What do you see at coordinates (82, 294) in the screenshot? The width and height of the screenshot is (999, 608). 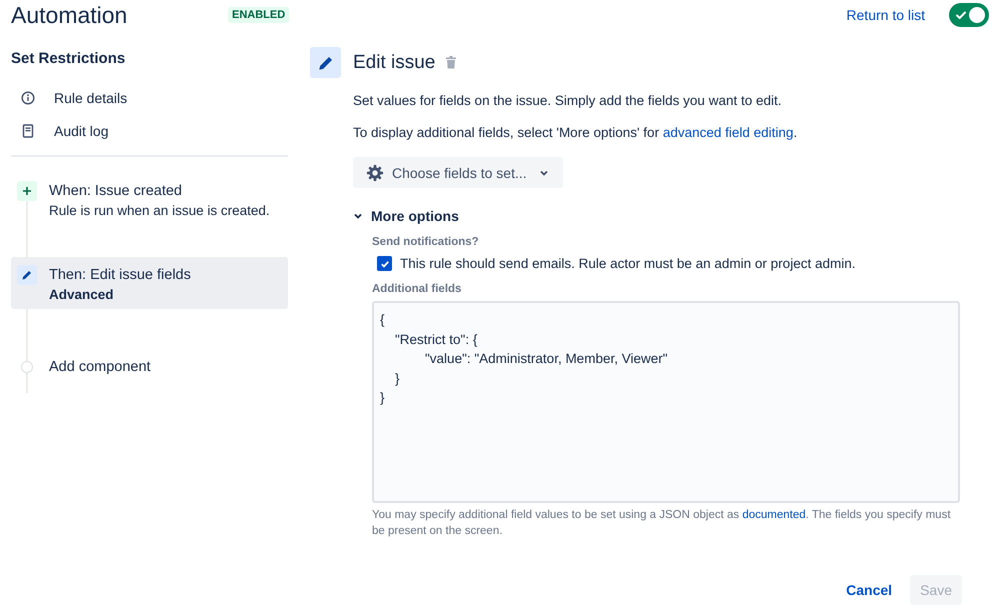 I see `step-description: Advanced` at bounding box center [82, 294].